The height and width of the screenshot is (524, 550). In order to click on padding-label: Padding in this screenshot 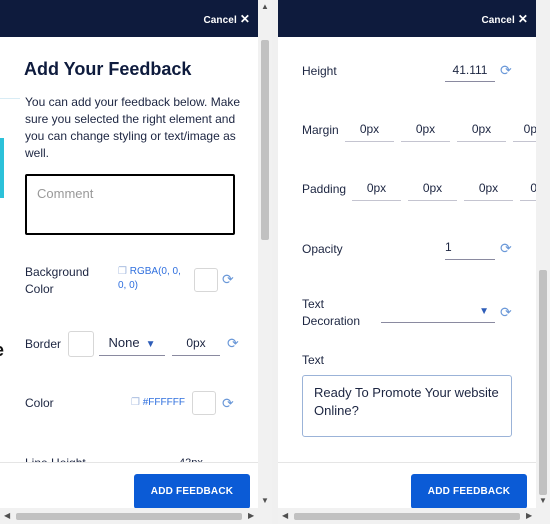, I will do `click(324, 189)`.